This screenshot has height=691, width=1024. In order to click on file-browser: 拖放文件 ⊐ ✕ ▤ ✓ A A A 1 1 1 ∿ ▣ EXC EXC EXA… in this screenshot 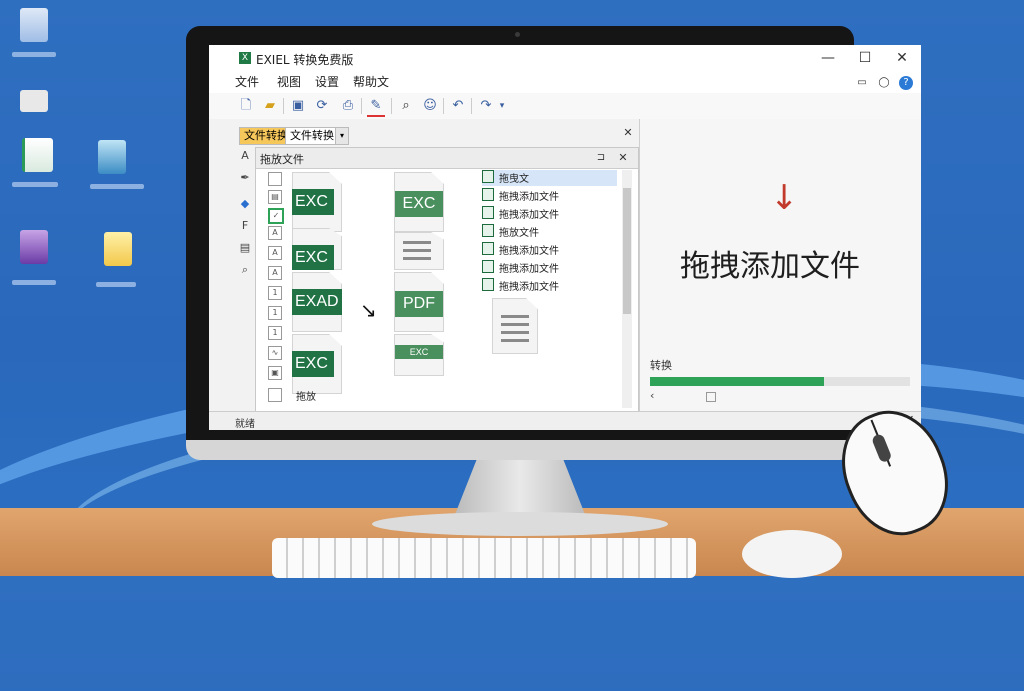, I will do `click(447, 280)`.